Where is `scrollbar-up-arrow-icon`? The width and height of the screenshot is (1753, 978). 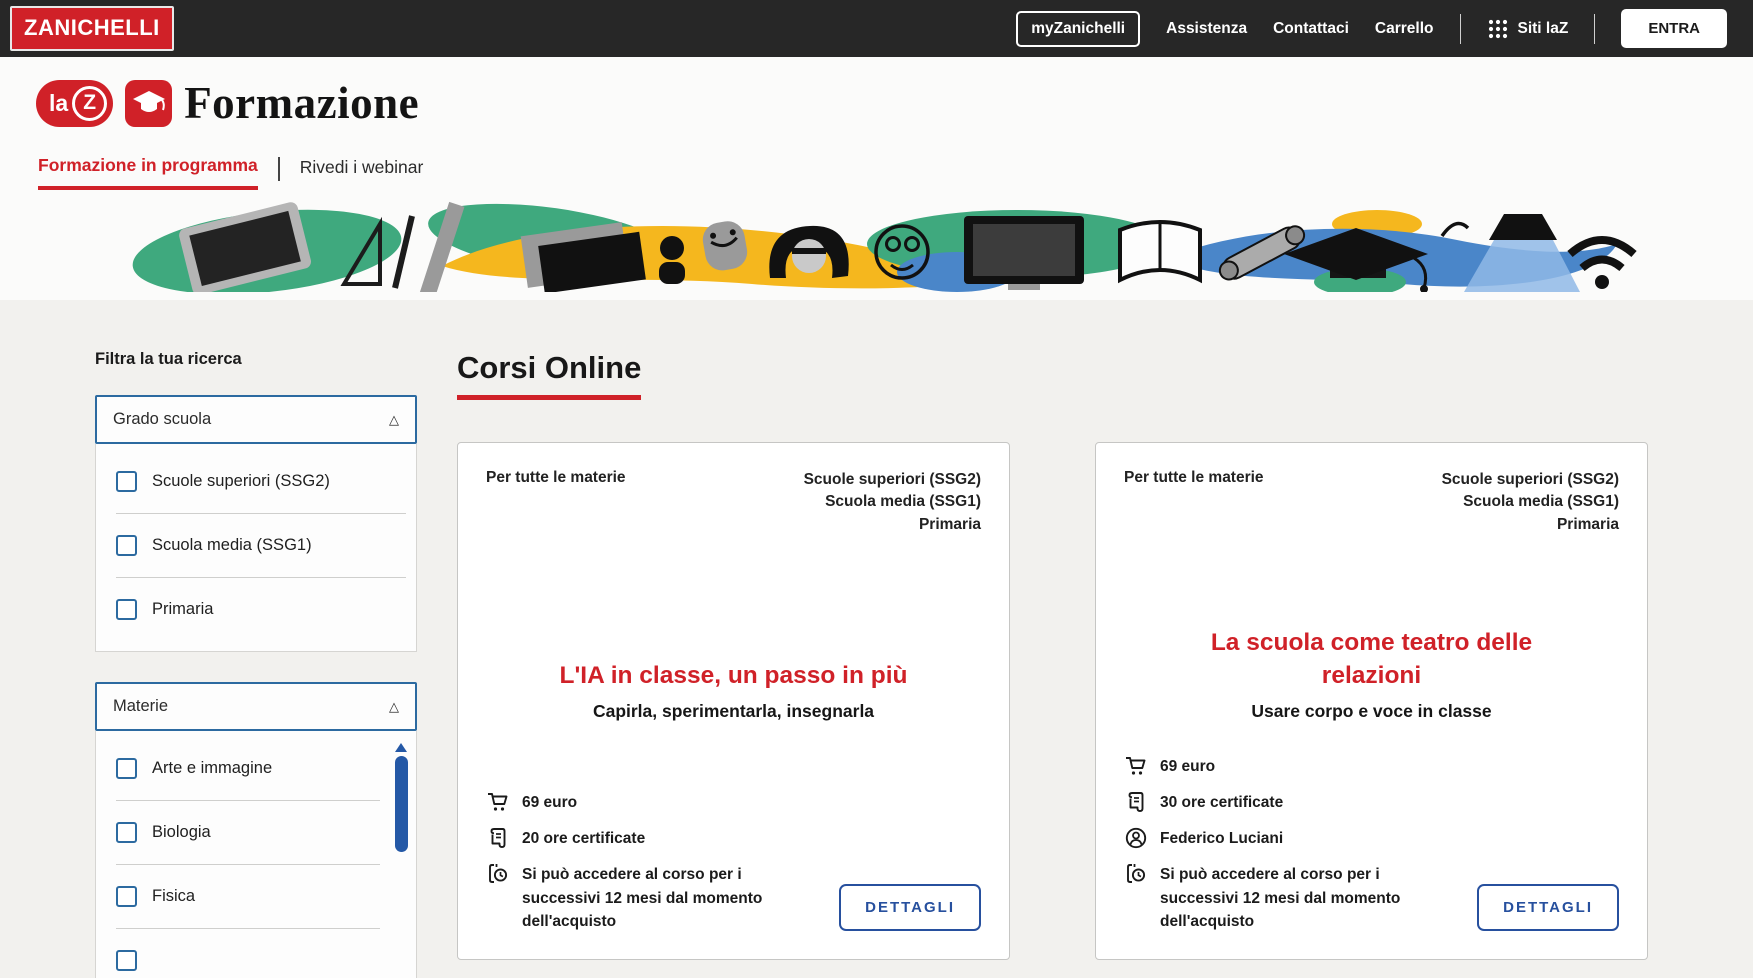 scrollbar-up-arrow-icon is located at coordinates (401, 747).